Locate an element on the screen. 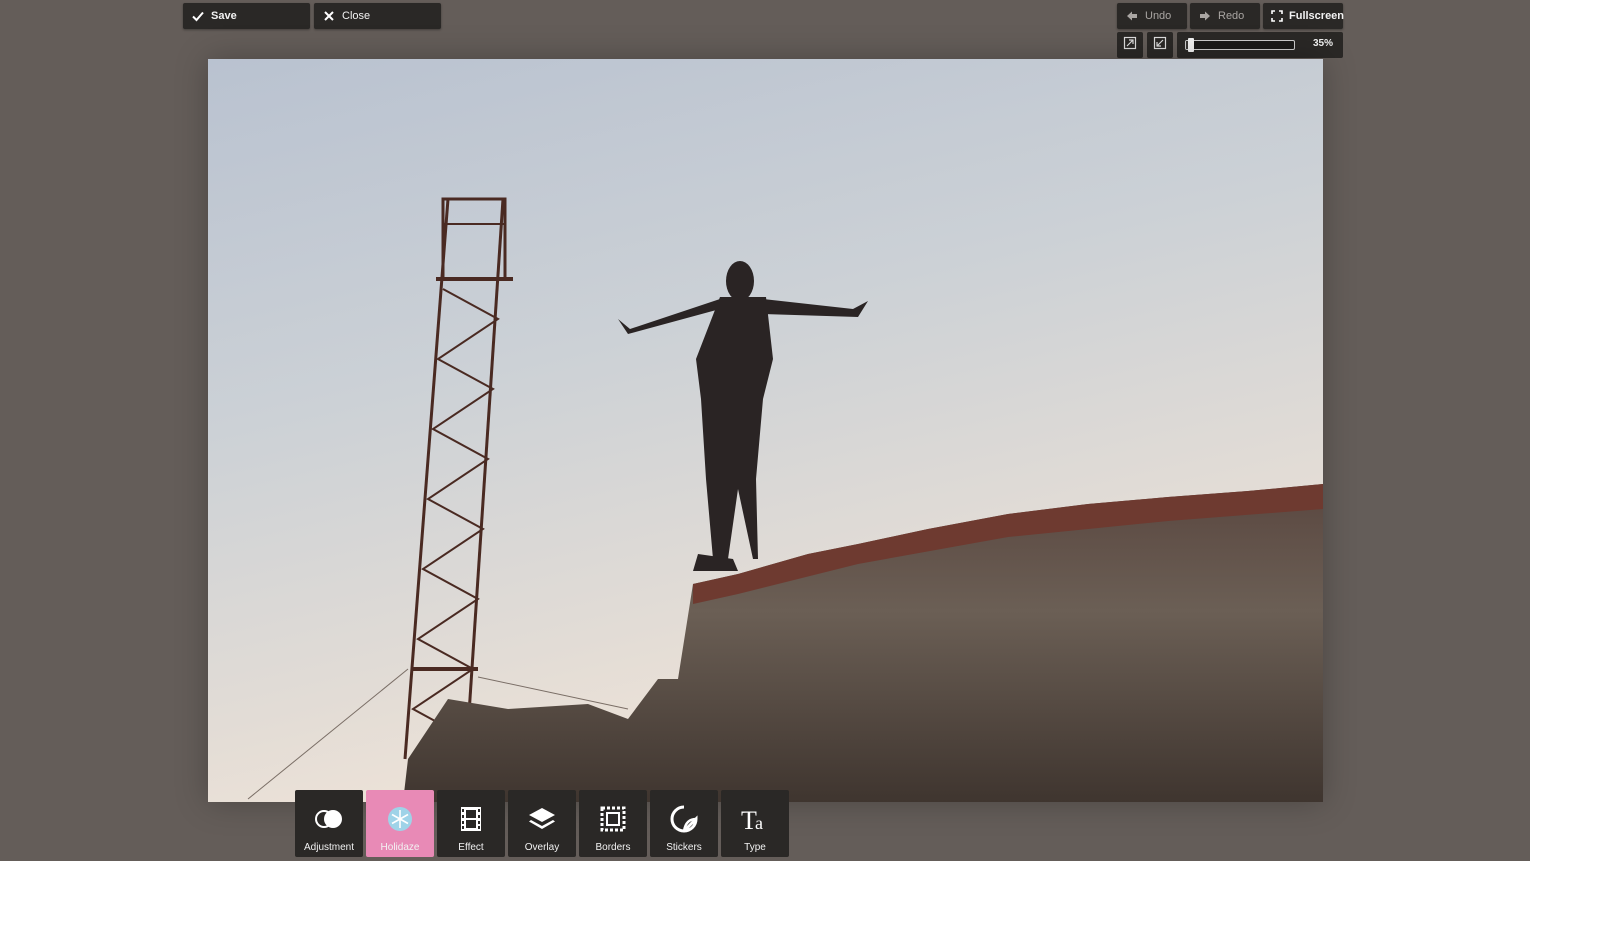 The width and height of the screenshot is (1600, 948). snowflake-icon is located at coordinates (400, 819).